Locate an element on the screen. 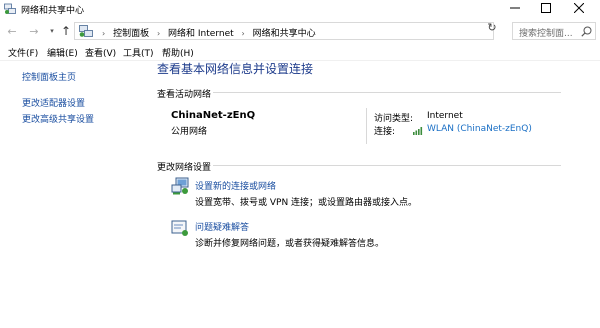  breadcrumb-network-internet: 网络和 Internet is located at coordinates (201, 34).